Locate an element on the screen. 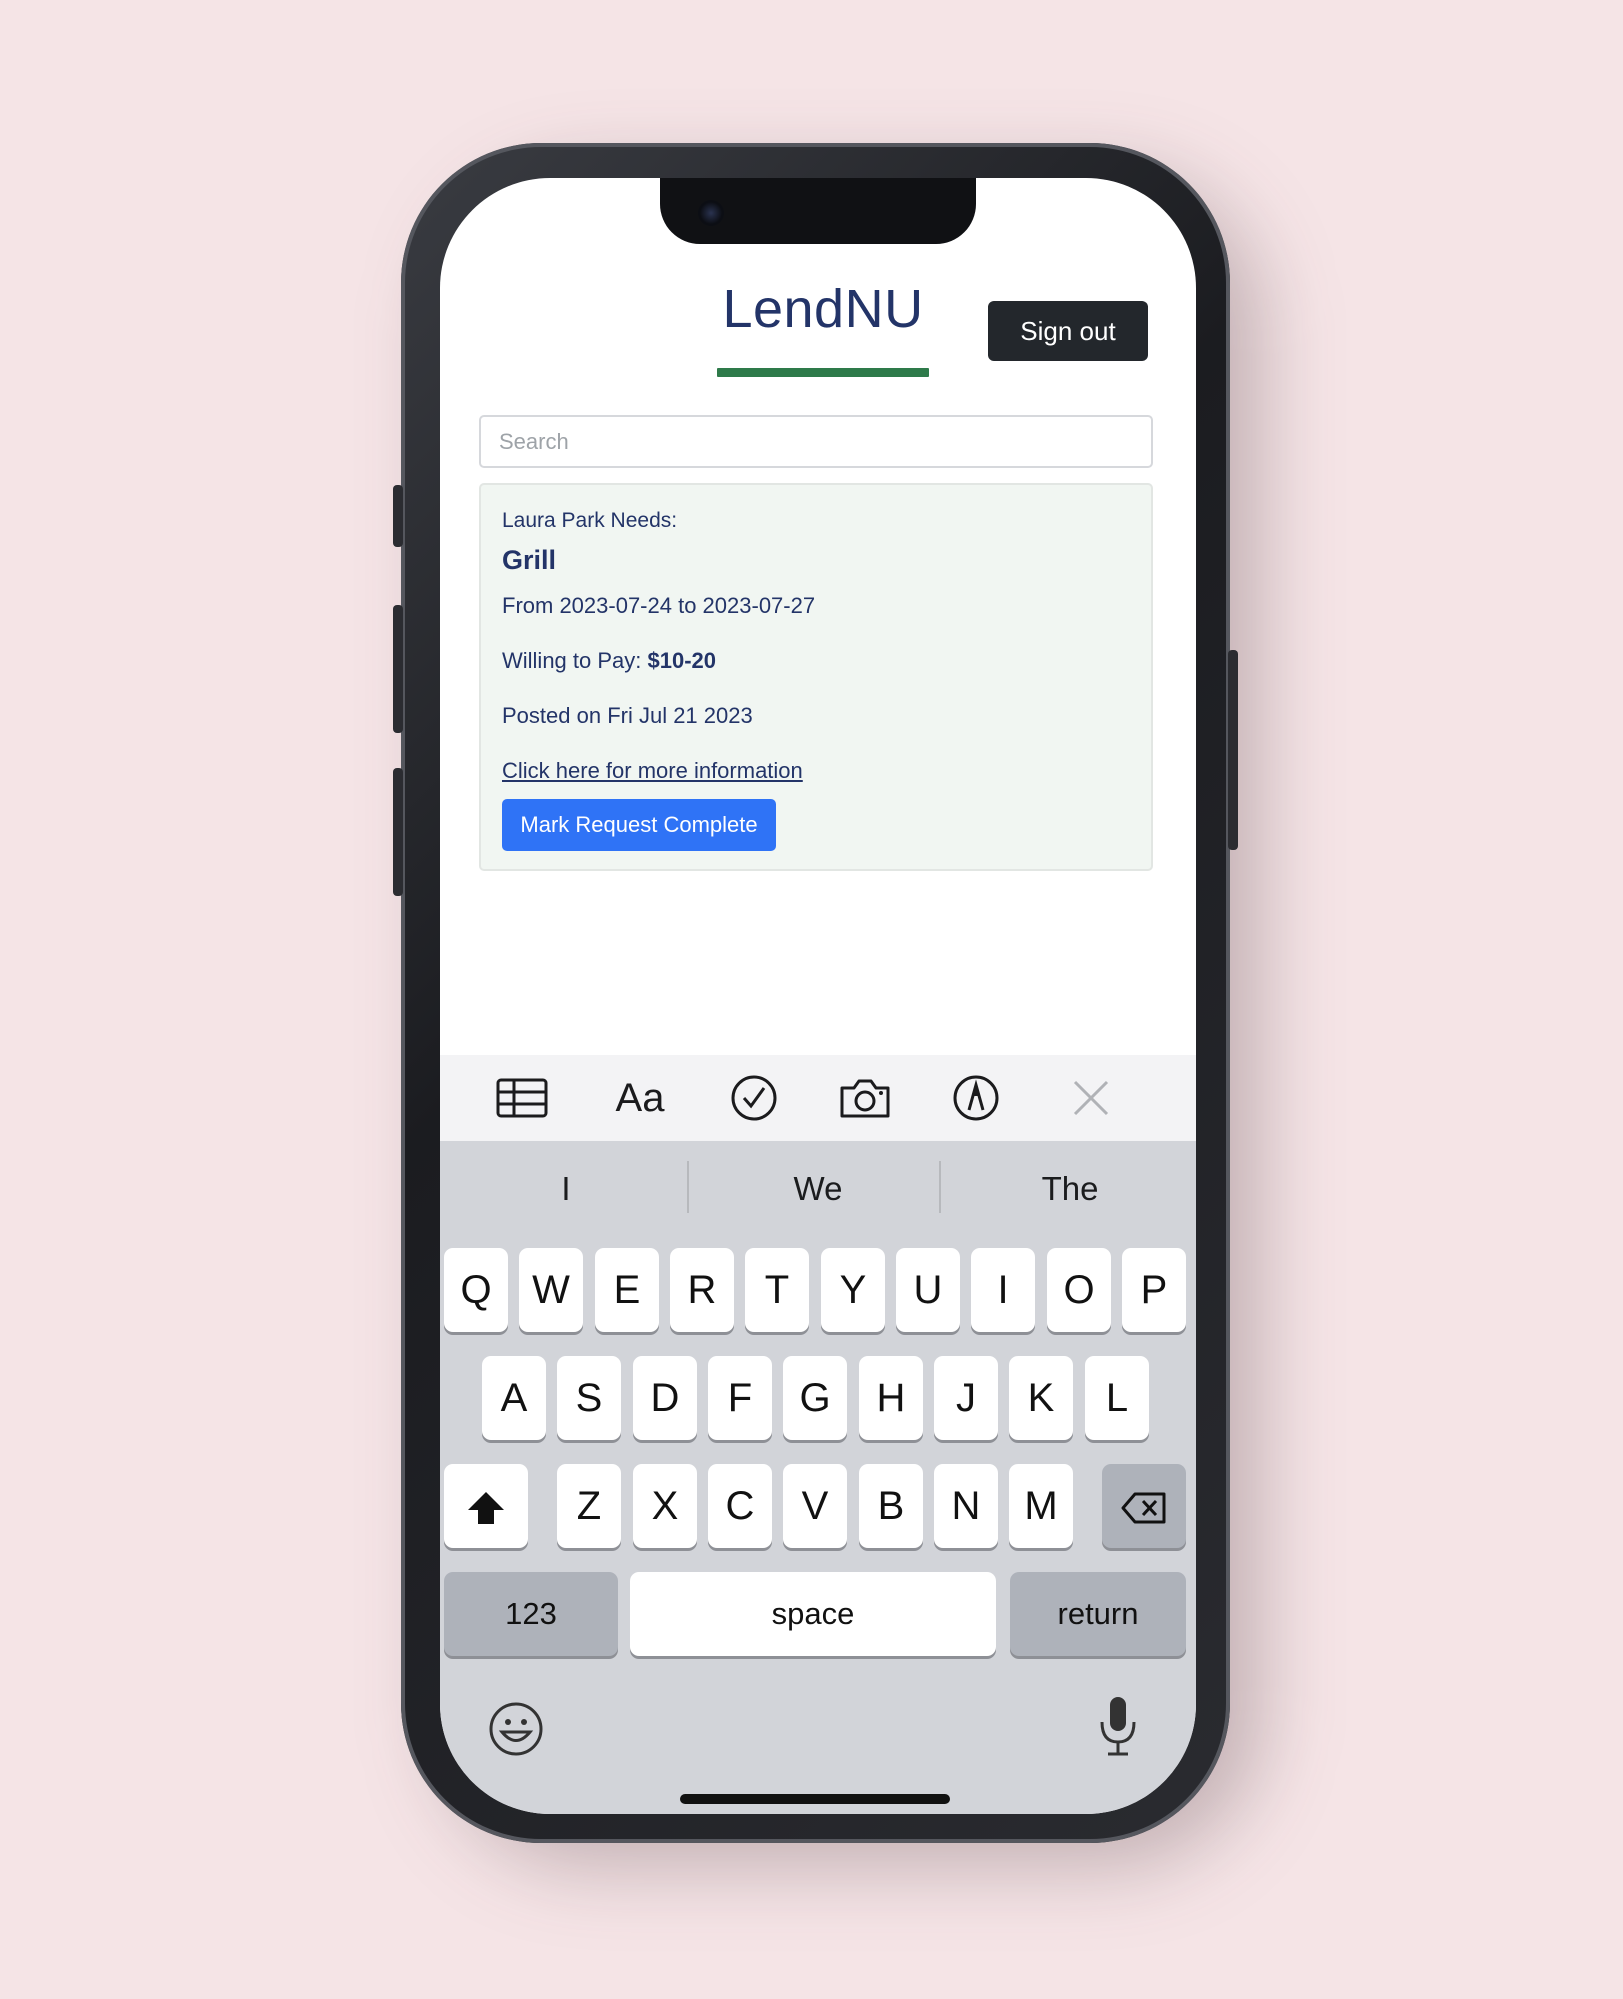 Image resolution: width=1623 pixels, height=1999 pixels. checklist-icon is located at coordinates (754, 1098).